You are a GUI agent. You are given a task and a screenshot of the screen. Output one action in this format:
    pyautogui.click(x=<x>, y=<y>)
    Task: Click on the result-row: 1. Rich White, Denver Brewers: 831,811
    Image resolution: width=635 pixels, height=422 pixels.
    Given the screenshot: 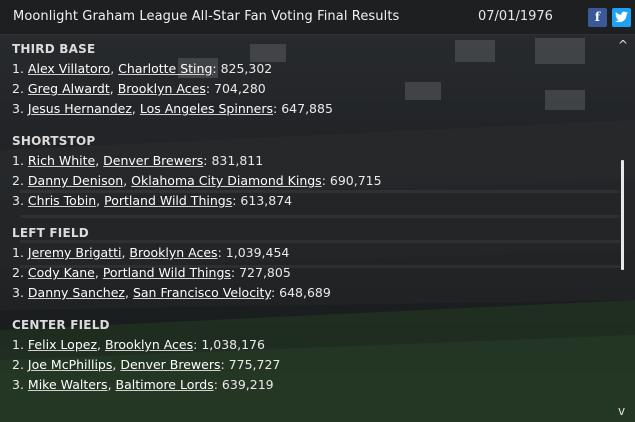 What is the action you would take?
    pyautogui.click(x=138, y=160)
    